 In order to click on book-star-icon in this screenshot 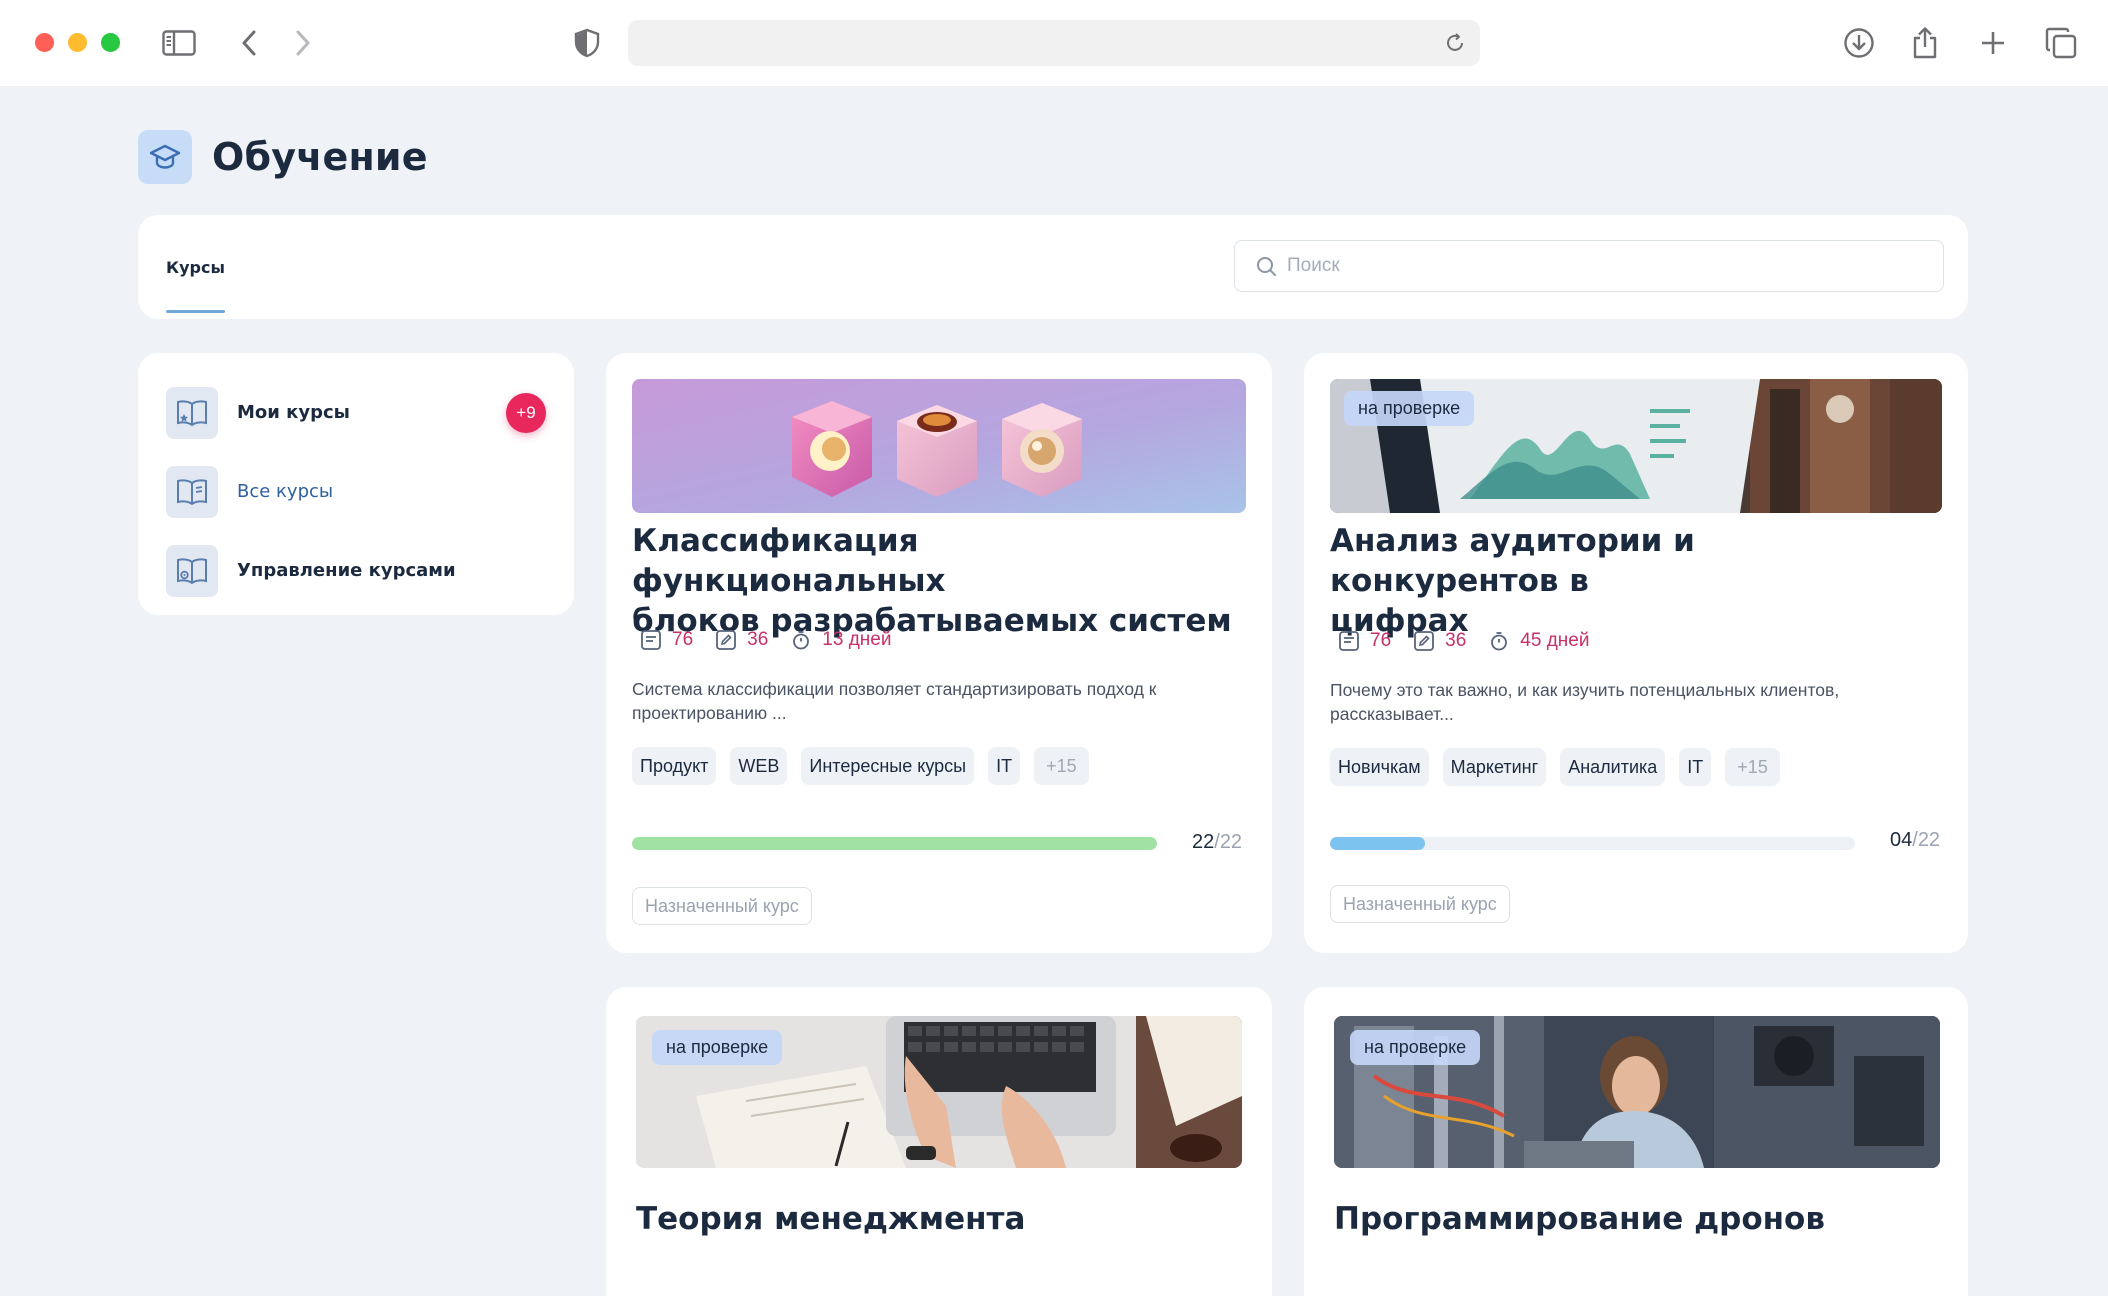, I will do `click(192, 412)`.